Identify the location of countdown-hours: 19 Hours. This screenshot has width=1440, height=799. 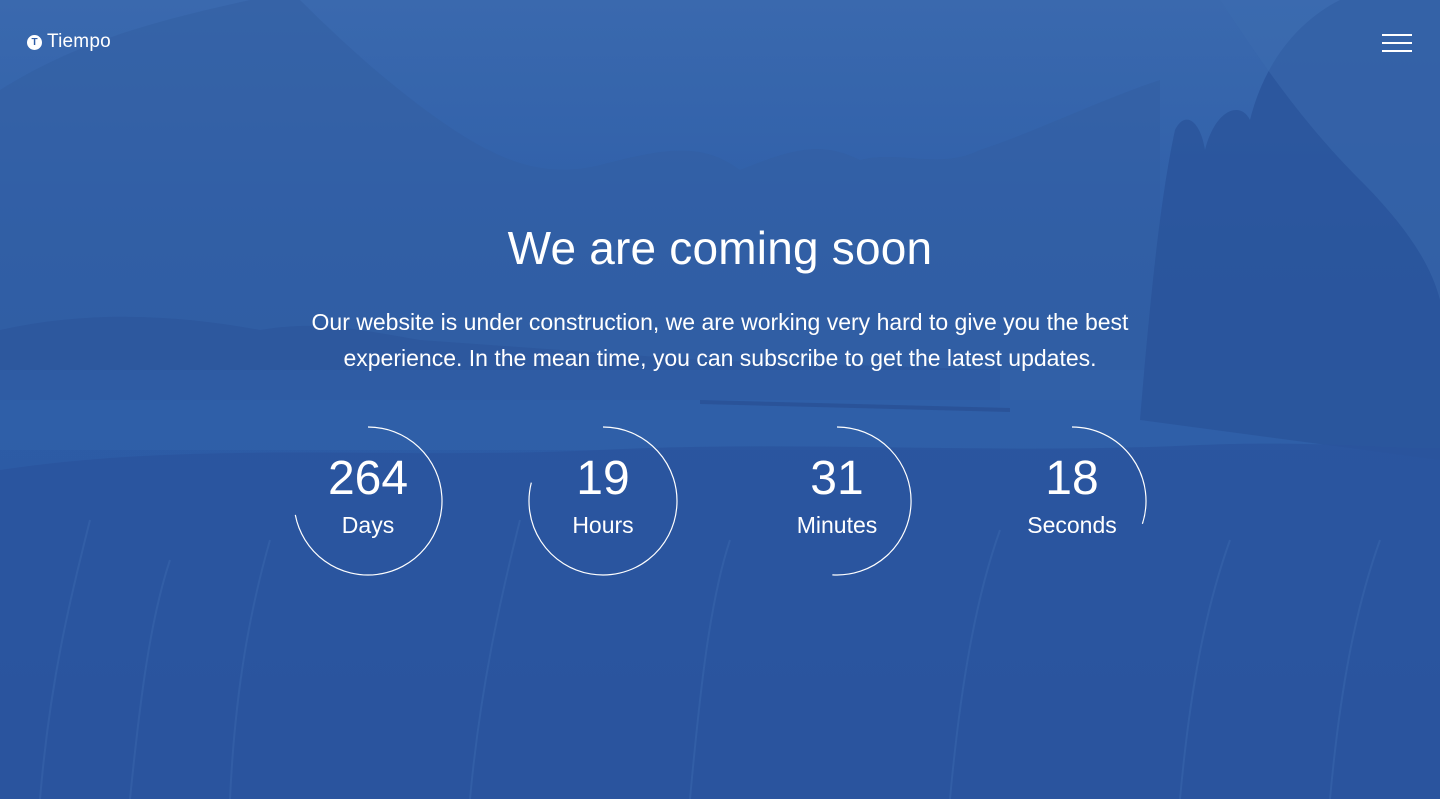
(603, 501).